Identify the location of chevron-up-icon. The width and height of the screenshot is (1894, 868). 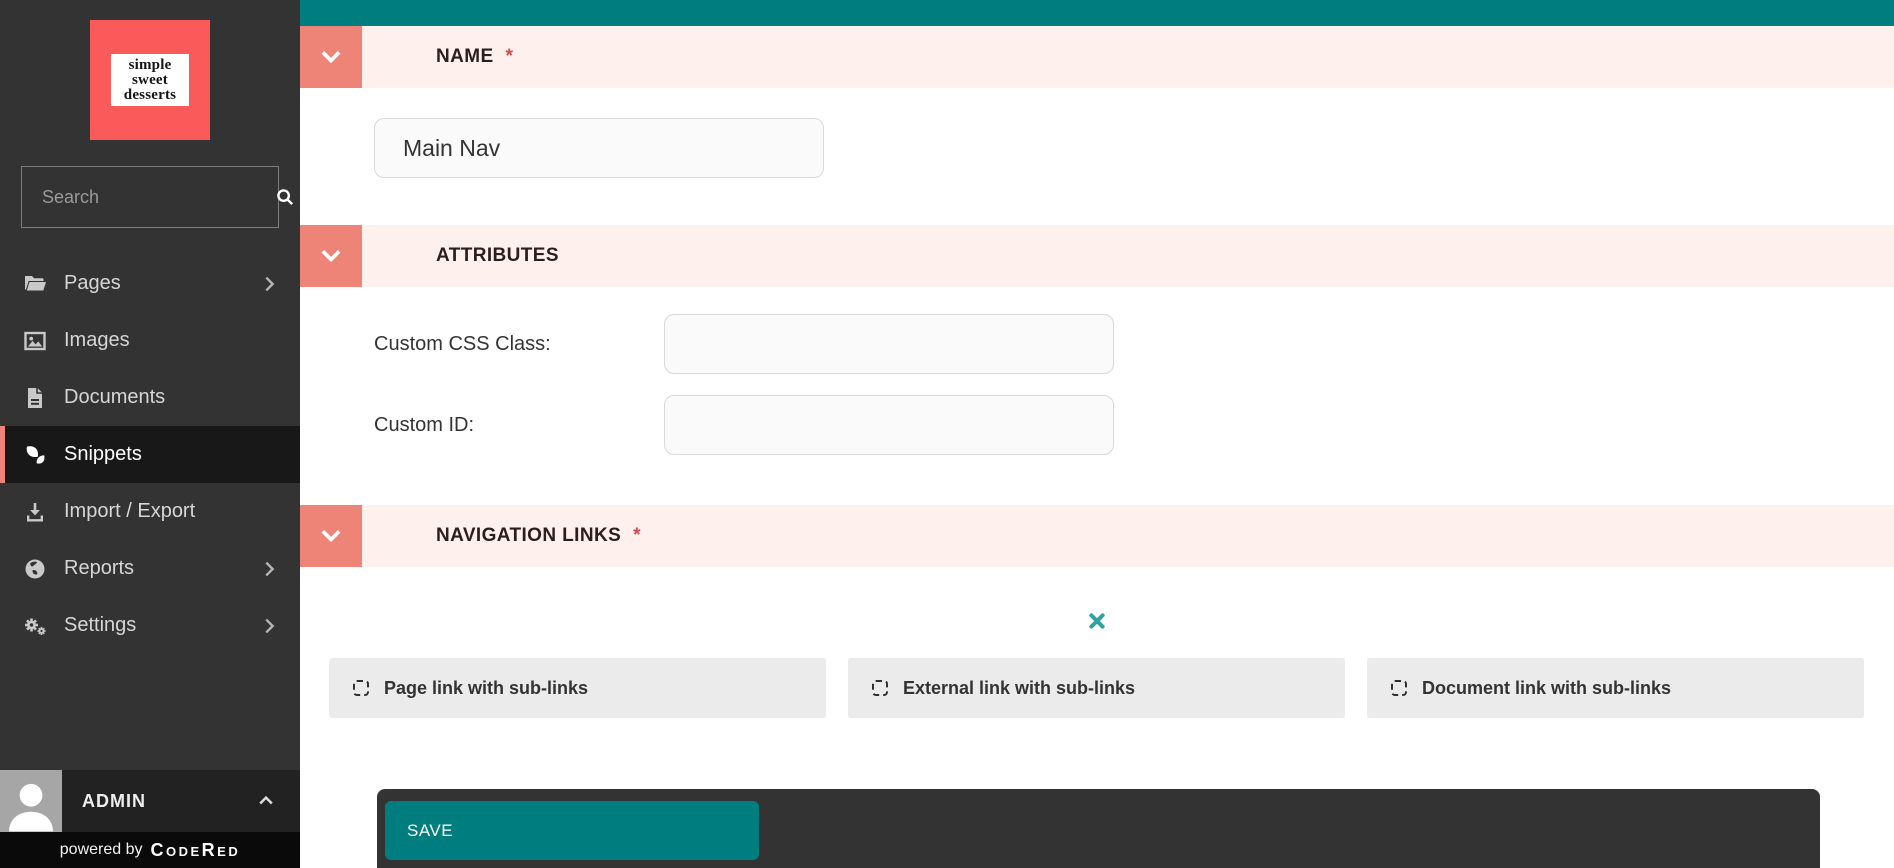
(266, 801).